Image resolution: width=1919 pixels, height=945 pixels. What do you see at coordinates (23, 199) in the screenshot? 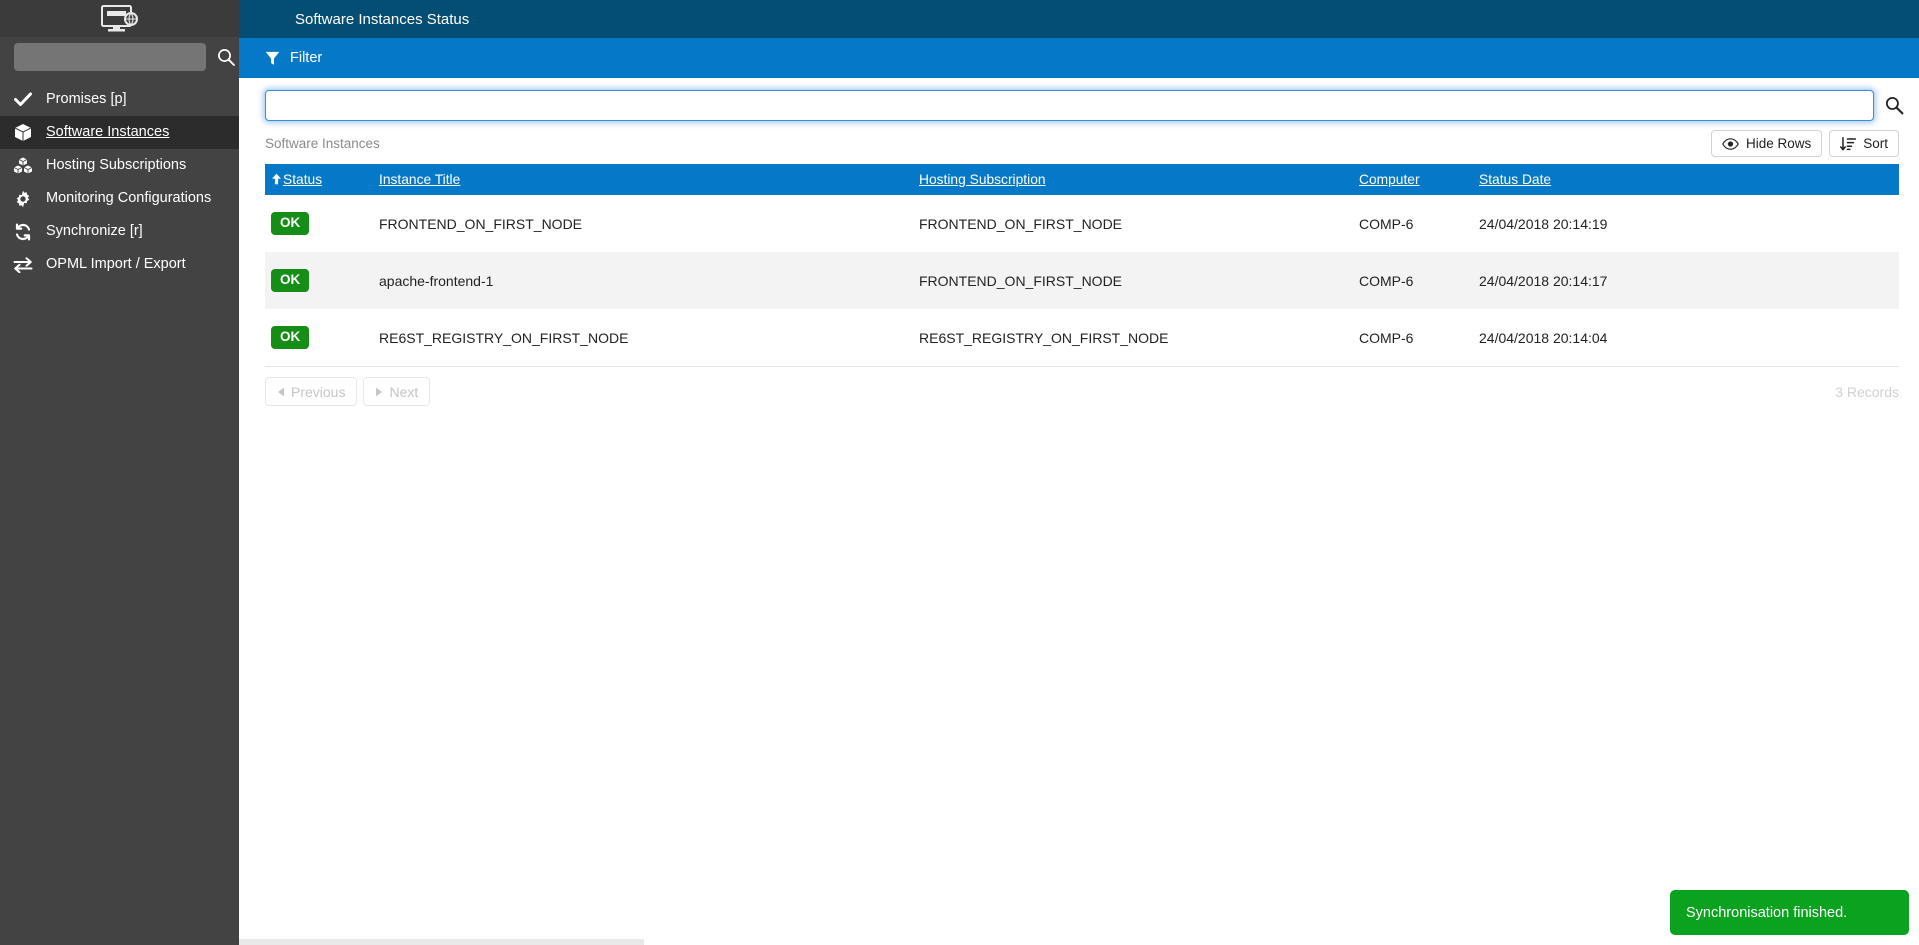
I see `gear-icon` at bounding box center [23, 199].